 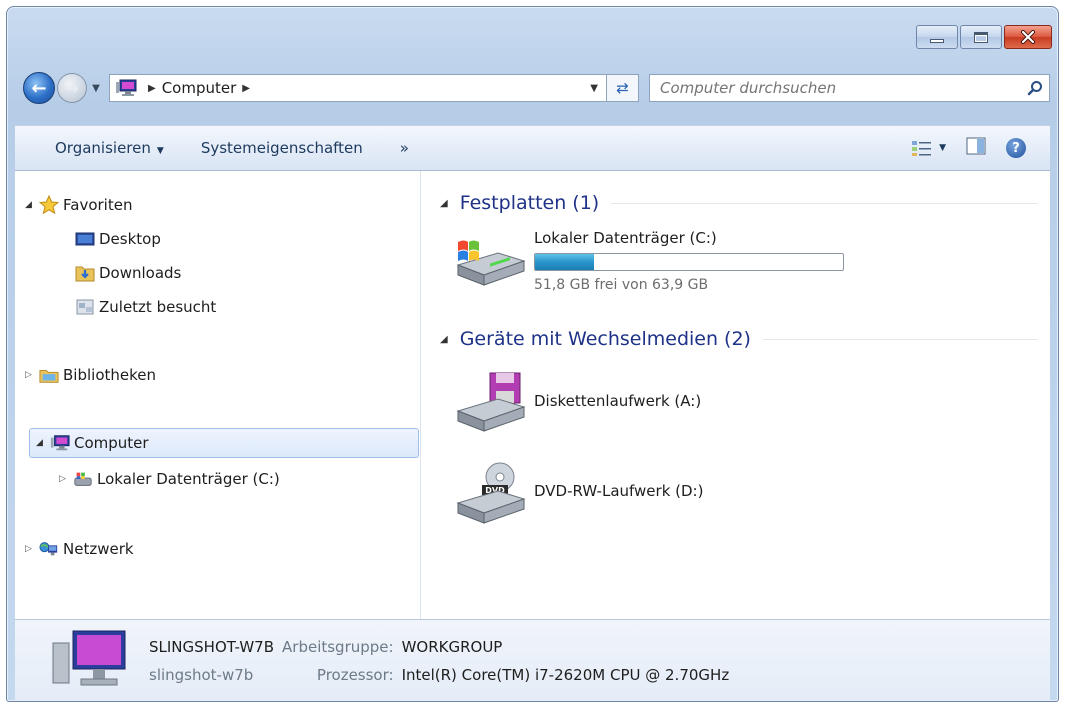 I want to click on tree-libraries: ▷ Bibliotheken, so click(x=90, y=375).